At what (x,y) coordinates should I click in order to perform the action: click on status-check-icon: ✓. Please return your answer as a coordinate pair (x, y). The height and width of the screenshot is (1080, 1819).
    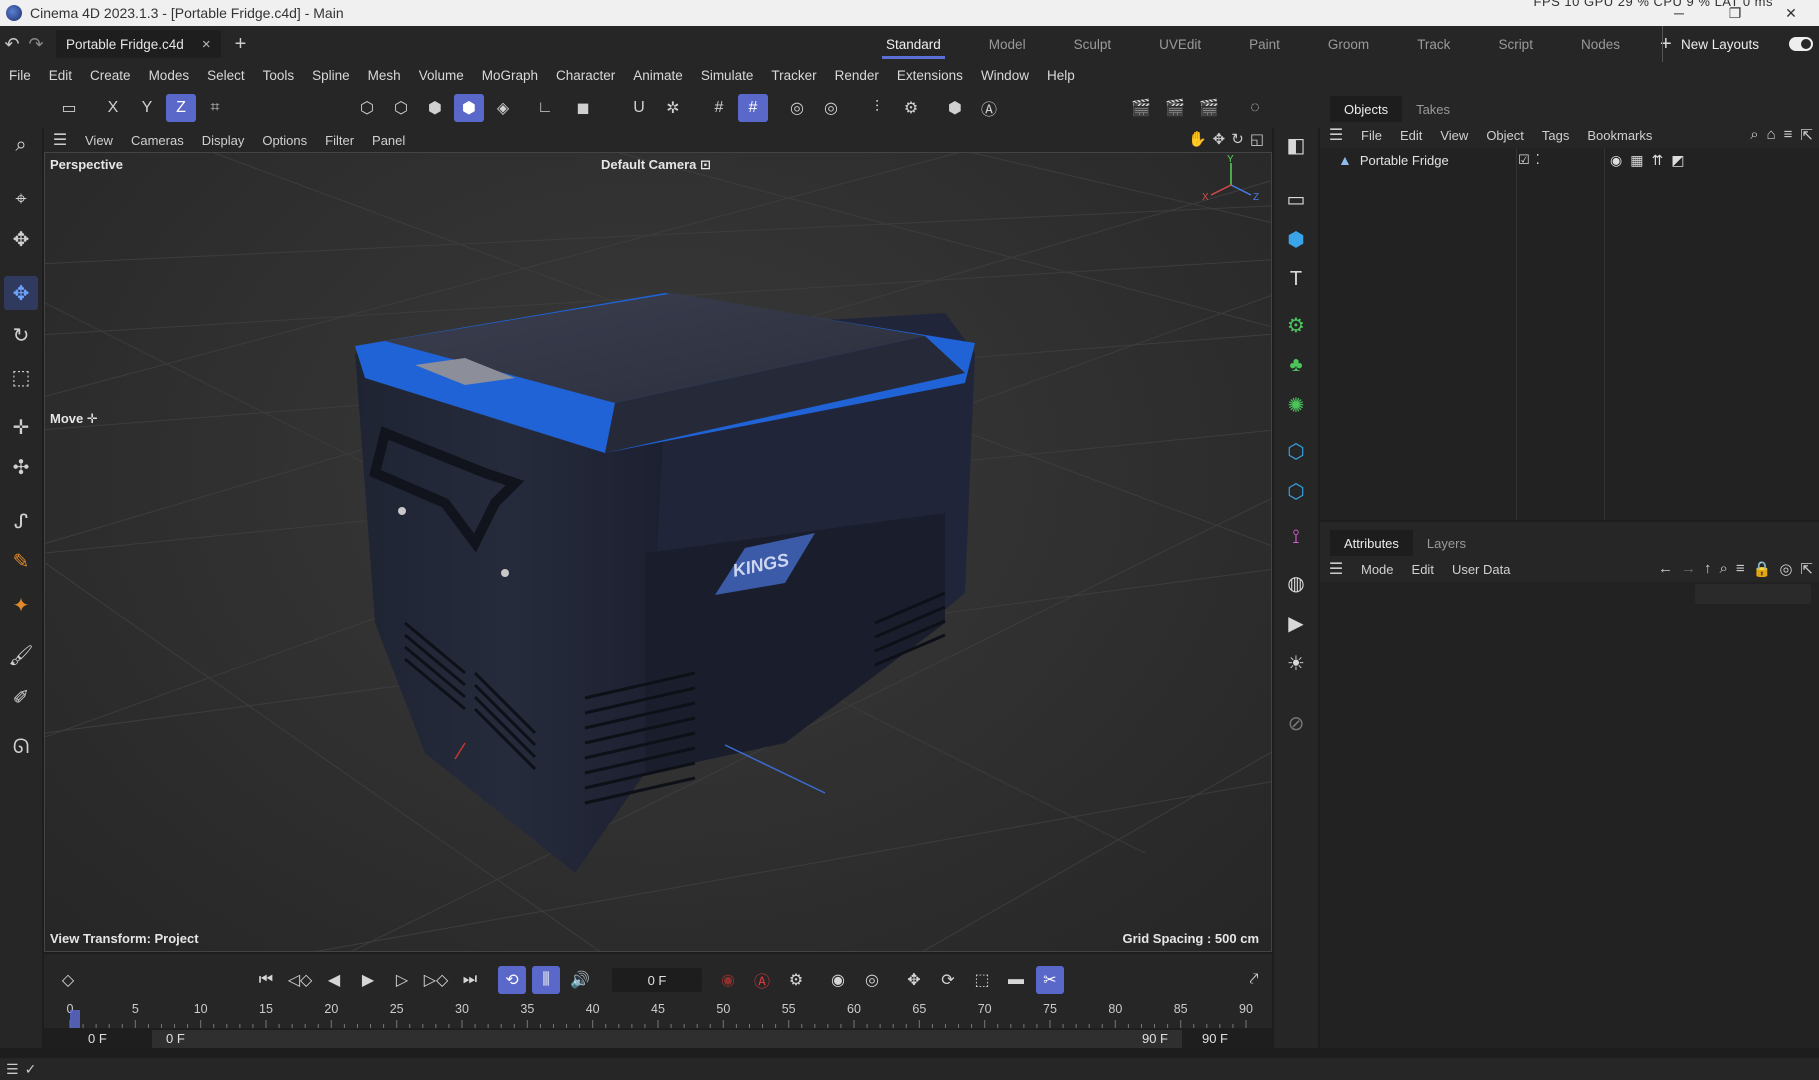
    Looking at the image, I should click on (31, 1069).